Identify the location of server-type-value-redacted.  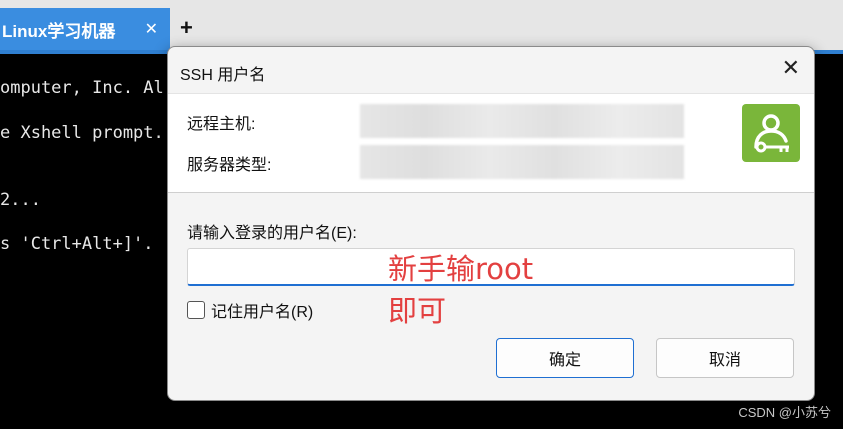
(522, 162).